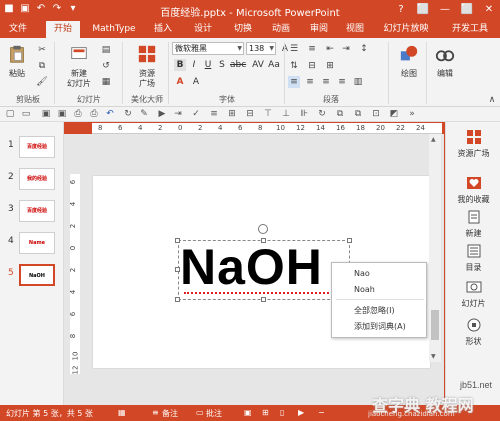 The height and width of the screenshot is (421, 500). I want to click on slide-thumbnail: 百度经验, so click(37, 147).